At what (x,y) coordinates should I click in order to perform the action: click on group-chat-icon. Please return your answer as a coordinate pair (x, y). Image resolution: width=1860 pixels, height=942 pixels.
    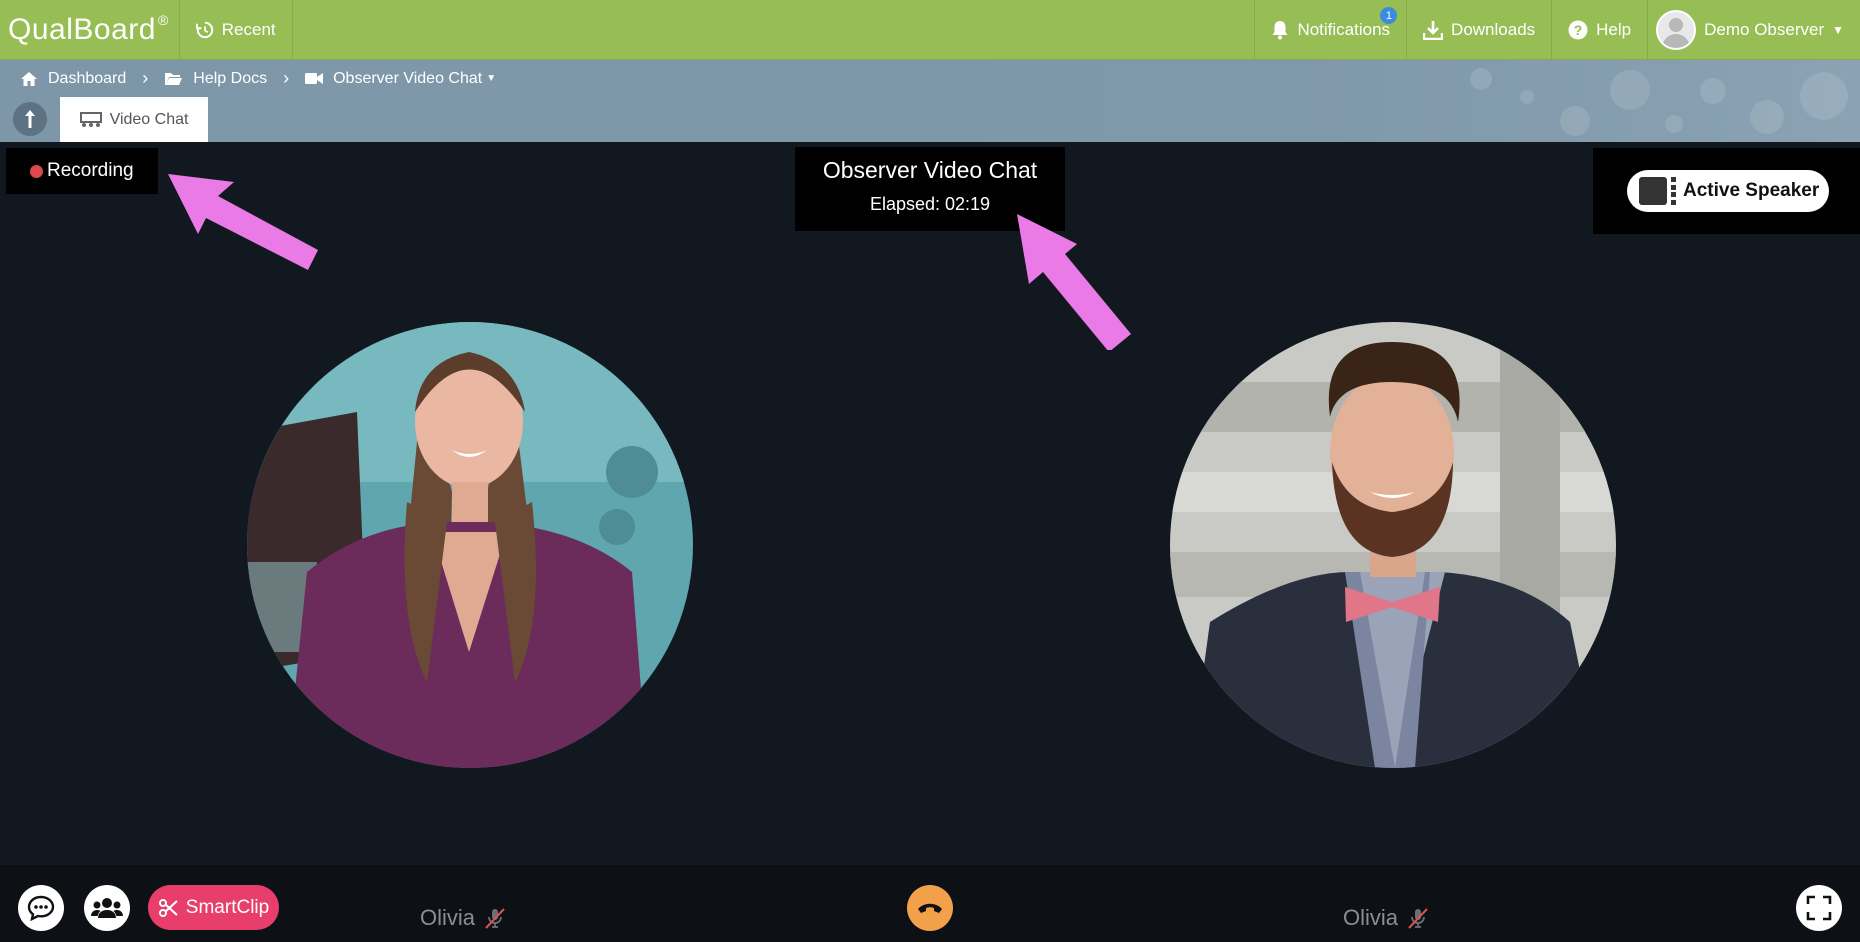
    Looking at the image, I should click on (90, 119).